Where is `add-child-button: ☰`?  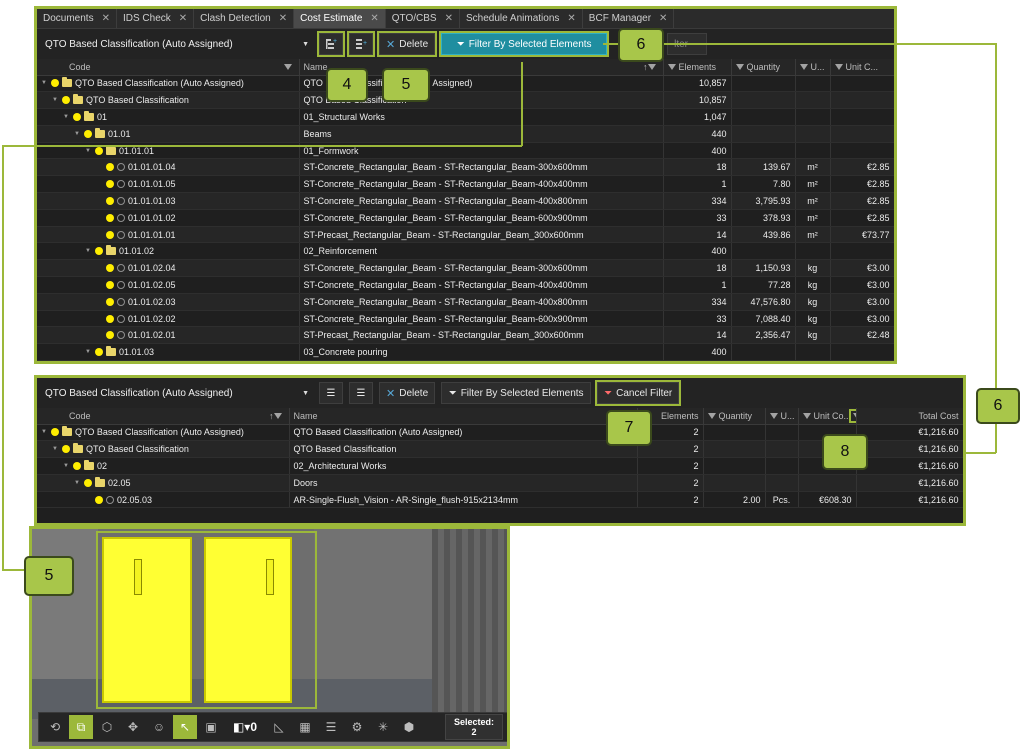
add-child-button: ☰ is located at coordinates (331, 393).